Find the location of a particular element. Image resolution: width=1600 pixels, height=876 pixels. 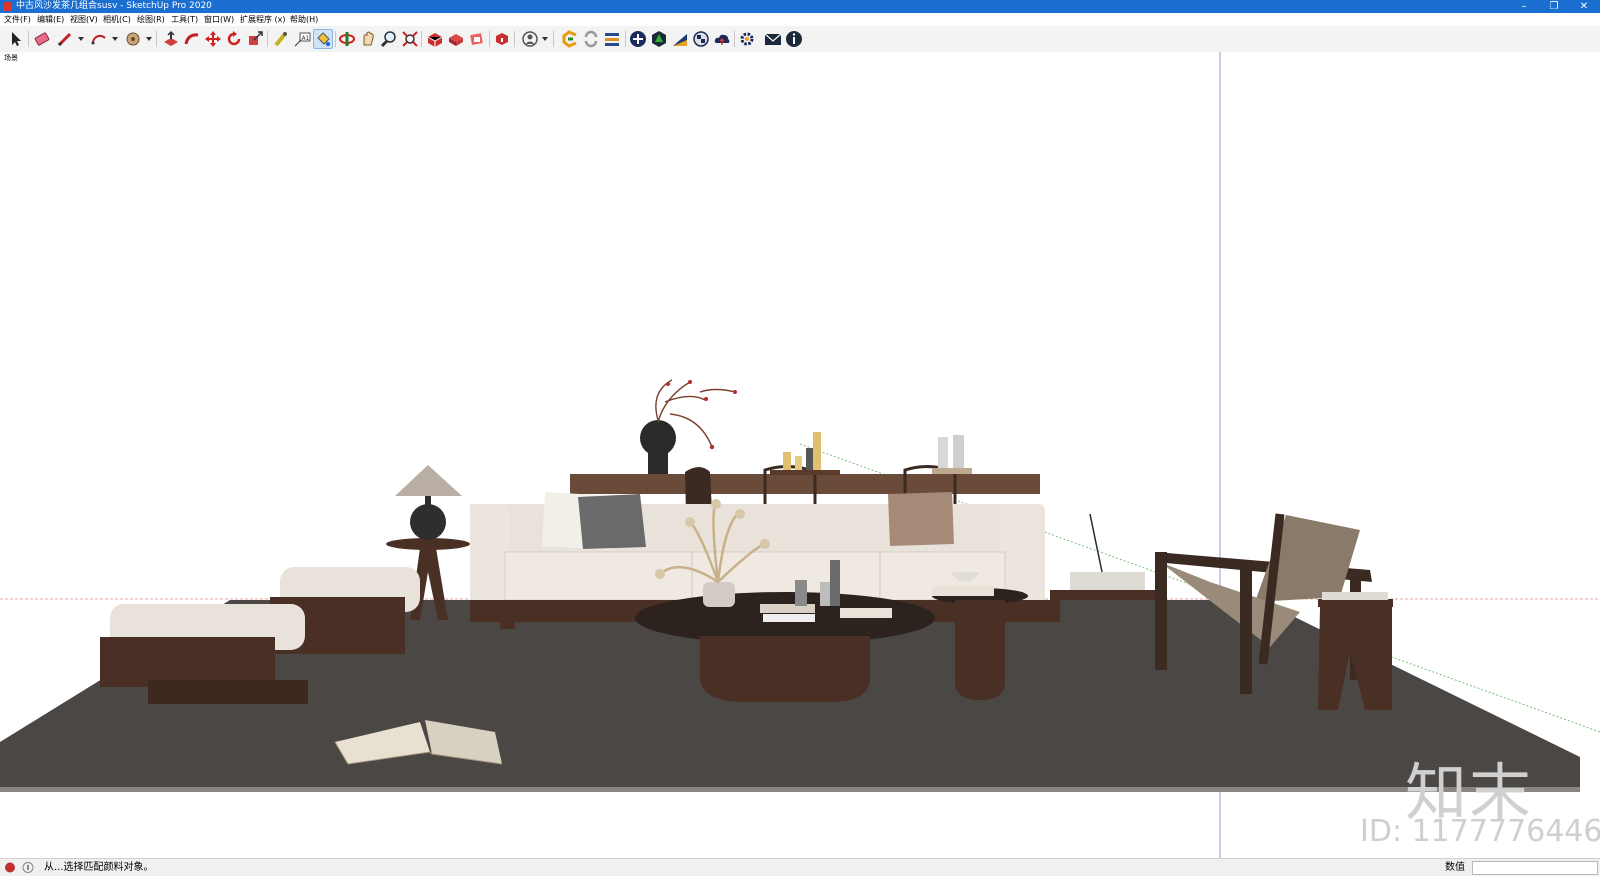

menu-help: 帮助(H) is located at coordinates (304, 19).